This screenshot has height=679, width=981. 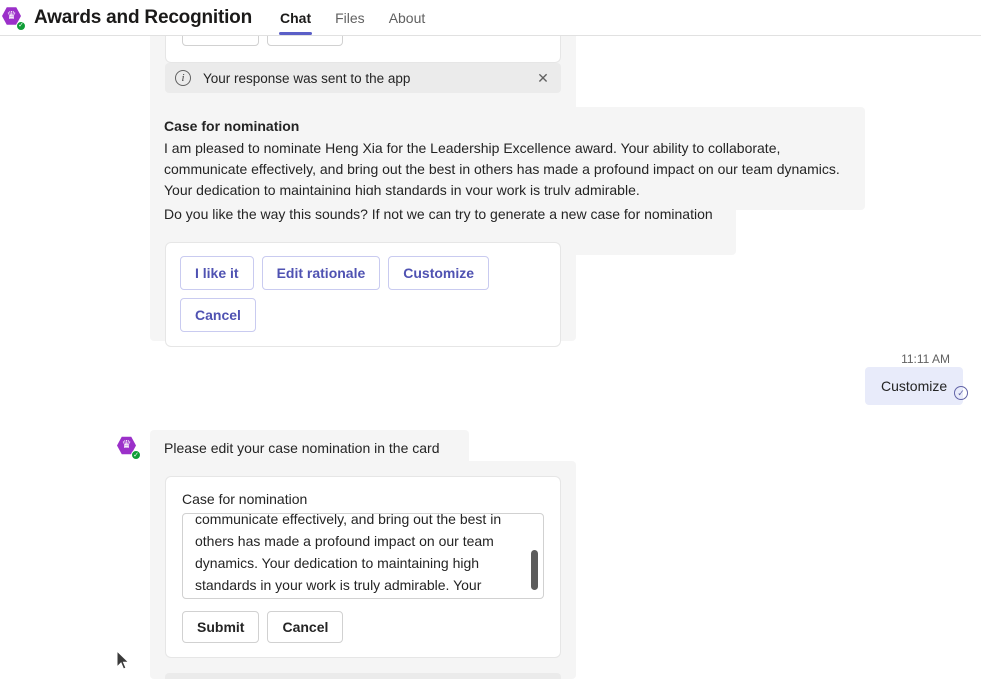 What do you see at coordinates (217, 273) in the screenshot?
I see `i-like-it-button: I like it` at bounding box center [217, 273].